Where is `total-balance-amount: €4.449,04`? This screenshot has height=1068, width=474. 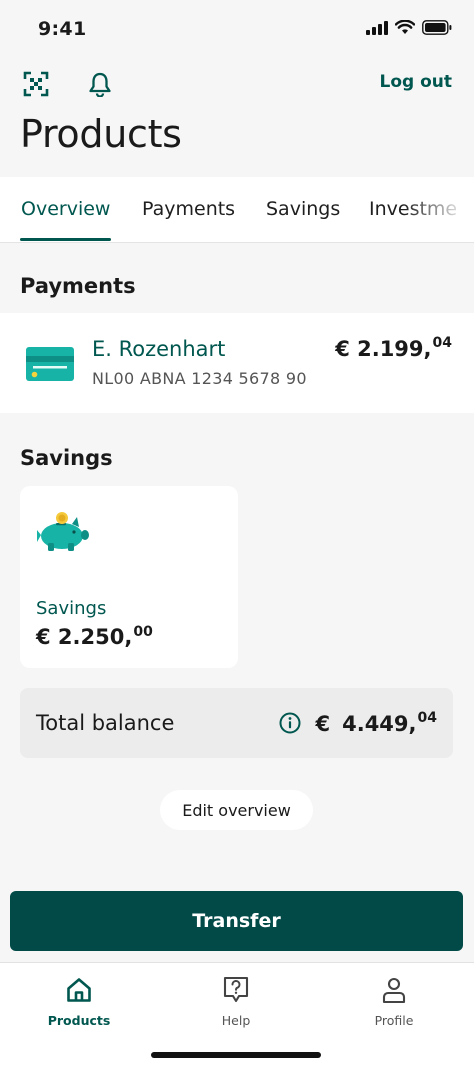
total-balance-amount: €4.449,04 is located at coordinates (376, 723).